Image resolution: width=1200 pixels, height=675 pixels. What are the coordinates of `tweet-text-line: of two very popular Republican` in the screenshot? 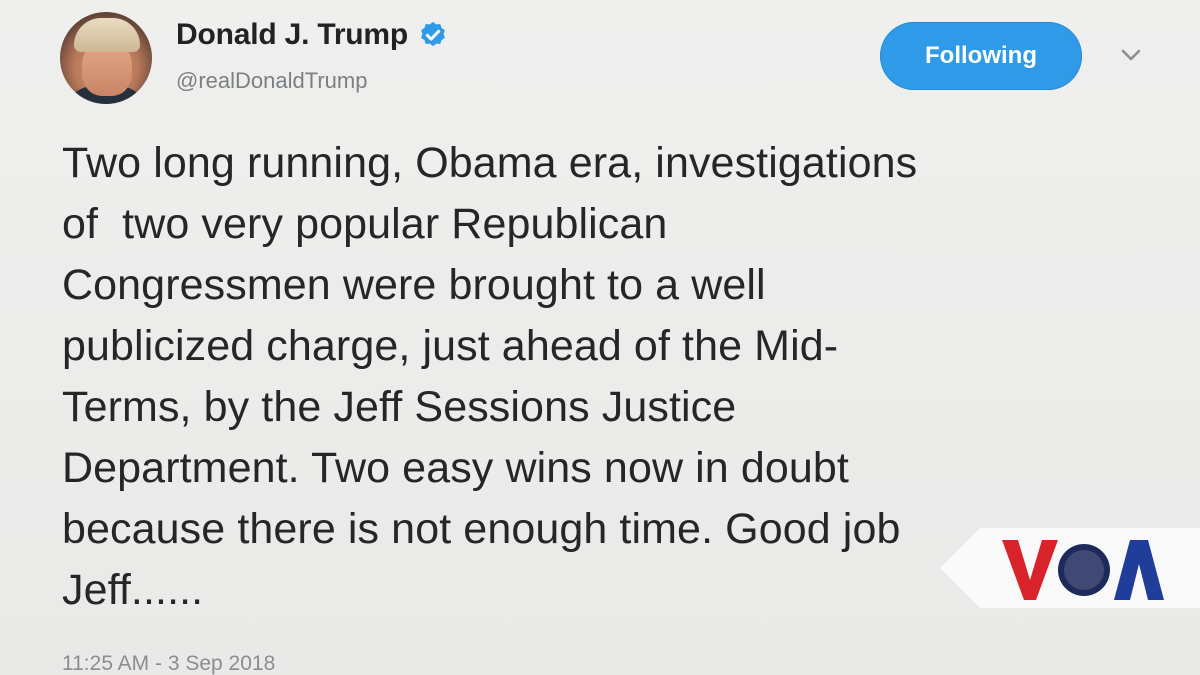 It's located at (365, 224).